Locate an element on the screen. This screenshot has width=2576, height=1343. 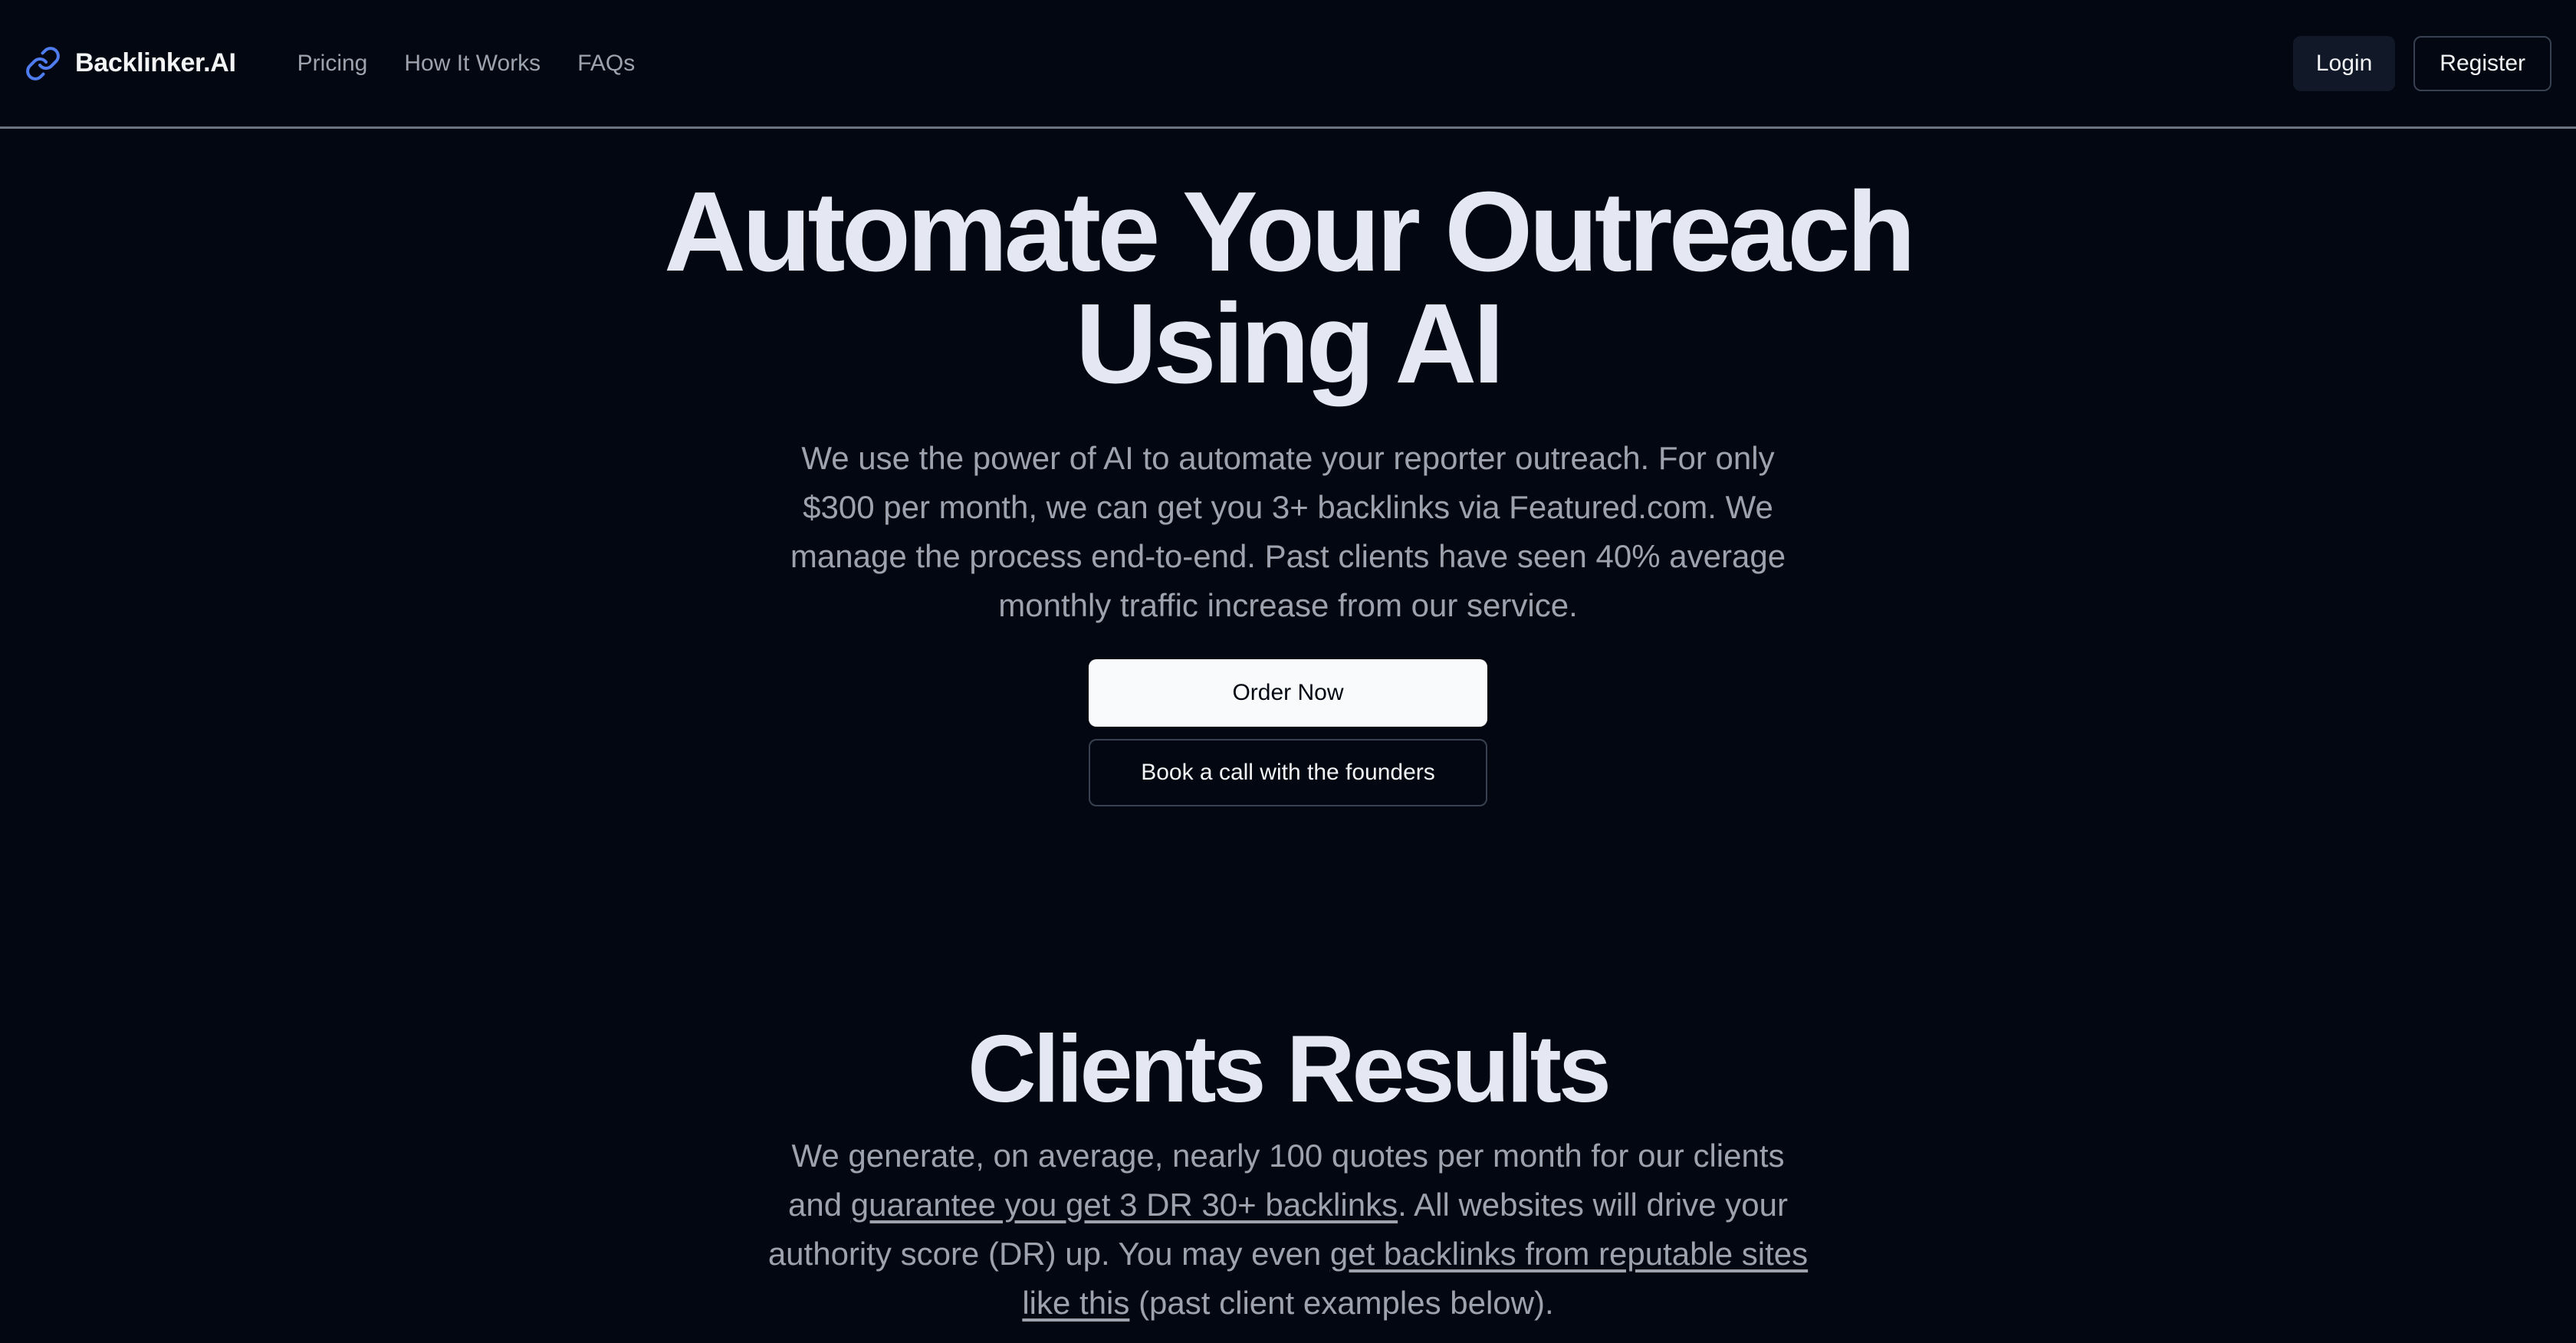
hero-title: Automate Your Outreach Using AI is located at coordinates (1288, 289).